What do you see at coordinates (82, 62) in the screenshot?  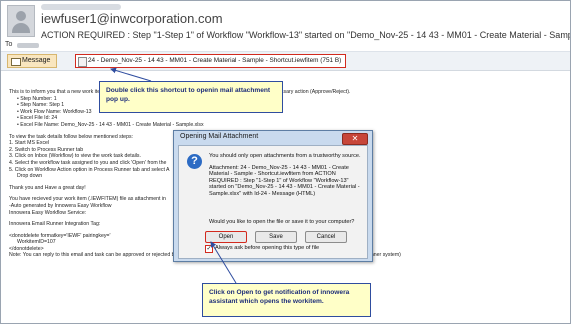 I see `file-icon` at bounding box center [82, 62].